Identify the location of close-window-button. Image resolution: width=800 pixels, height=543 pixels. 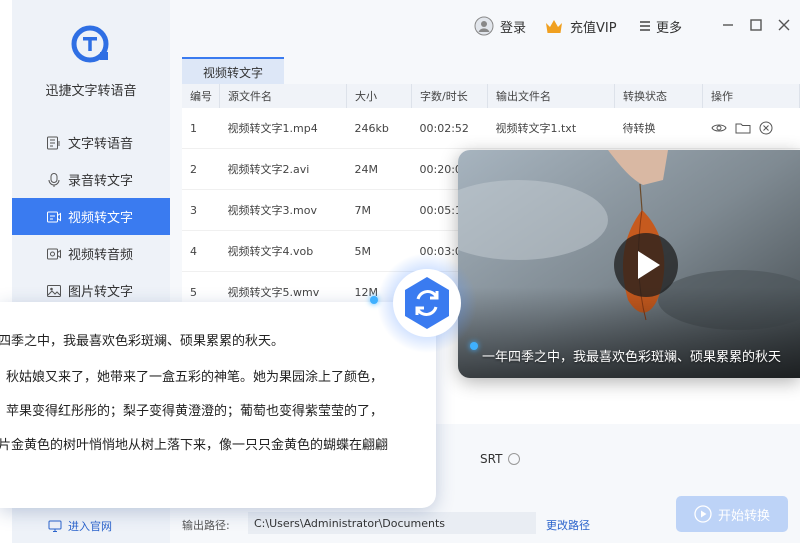
(784, 25).